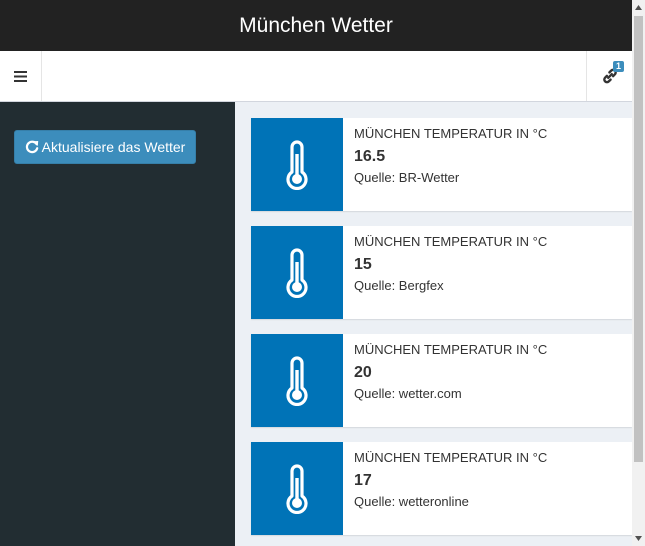  What do you see at coordinates (408, 393) in the screenshot?
I see `source-label: Quelle: wetter.com` at bounding box center [408, 393].